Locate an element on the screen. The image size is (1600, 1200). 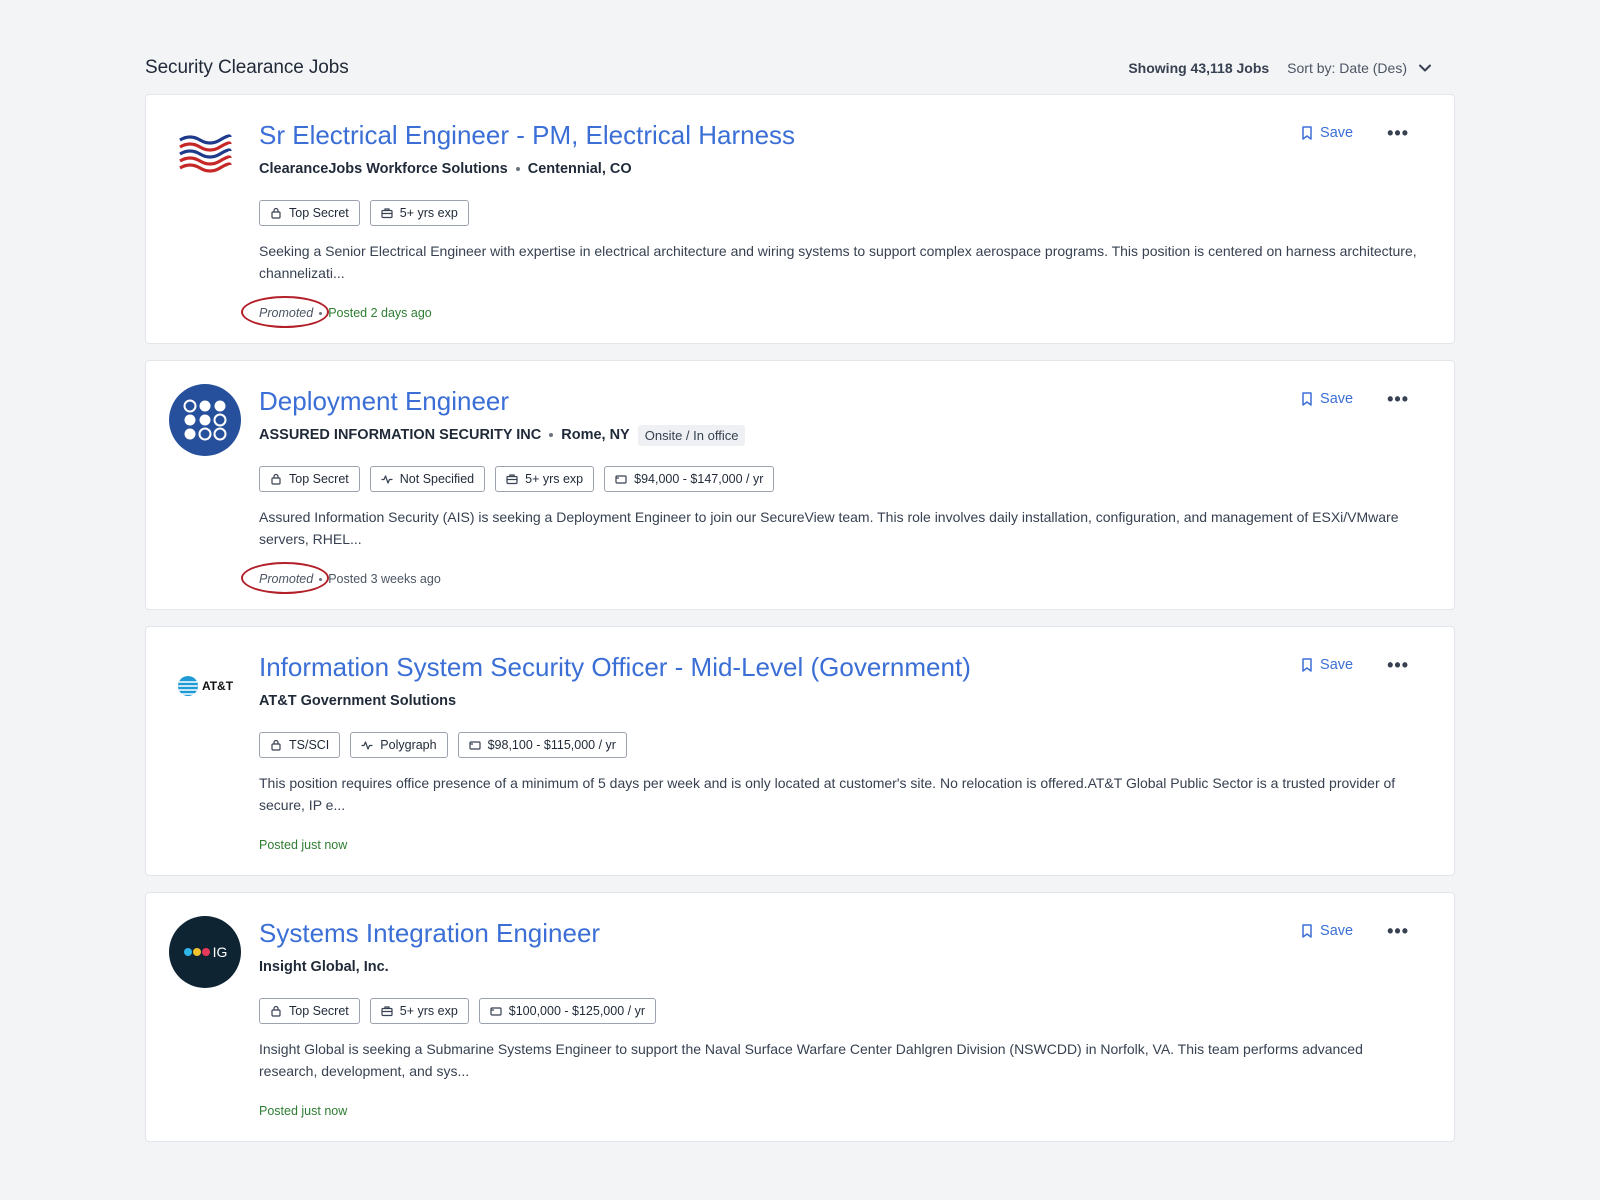
polygraph-tag: Polygraph is located at coordinates (399, 745).